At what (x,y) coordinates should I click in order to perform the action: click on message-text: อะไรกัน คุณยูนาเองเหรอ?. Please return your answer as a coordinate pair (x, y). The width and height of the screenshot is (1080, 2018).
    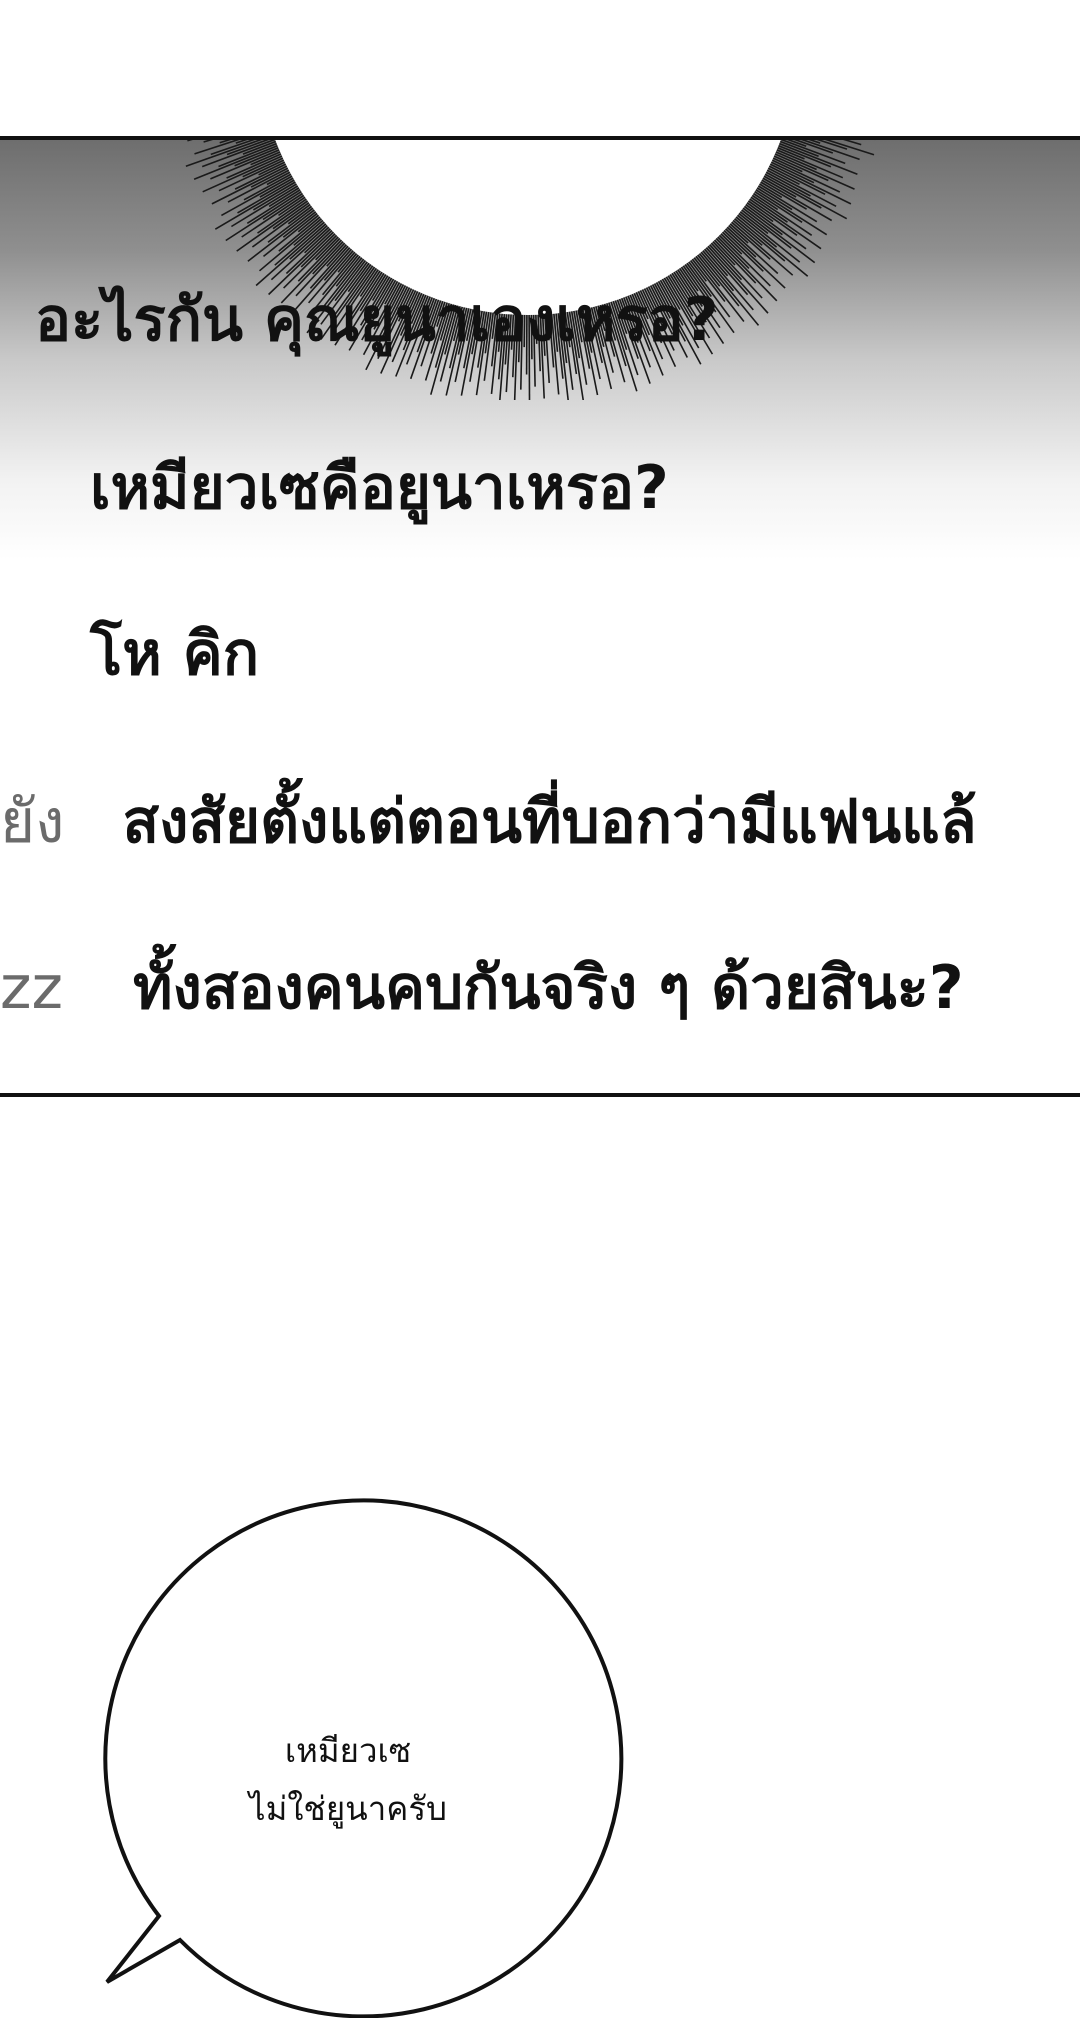
    Looking at the image, I should click on (377, 320).